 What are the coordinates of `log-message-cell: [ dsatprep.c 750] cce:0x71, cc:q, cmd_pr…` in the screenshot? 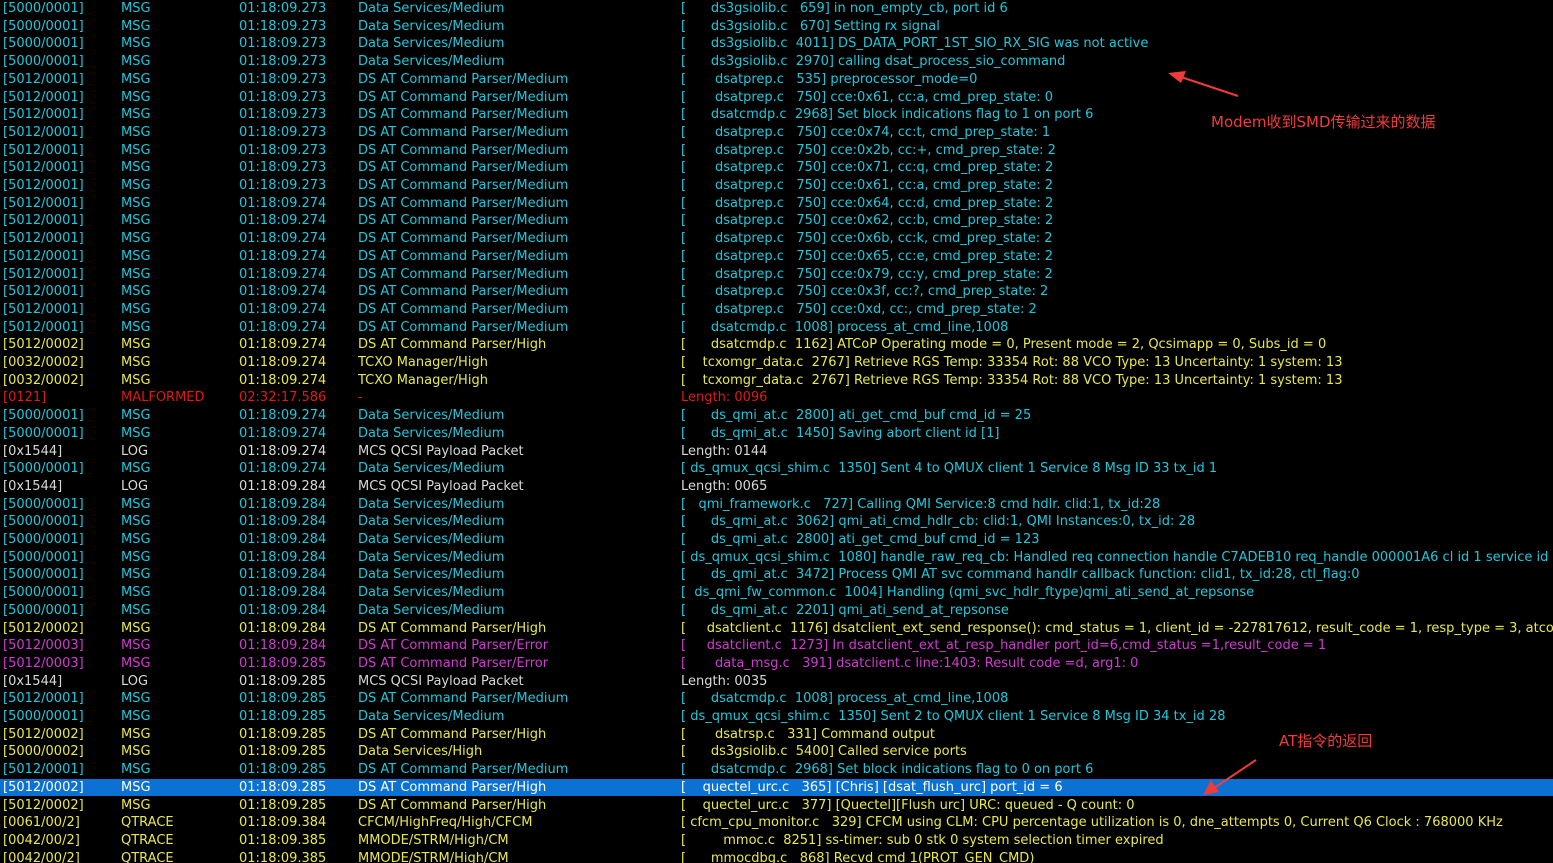 It's located at (867, 168).